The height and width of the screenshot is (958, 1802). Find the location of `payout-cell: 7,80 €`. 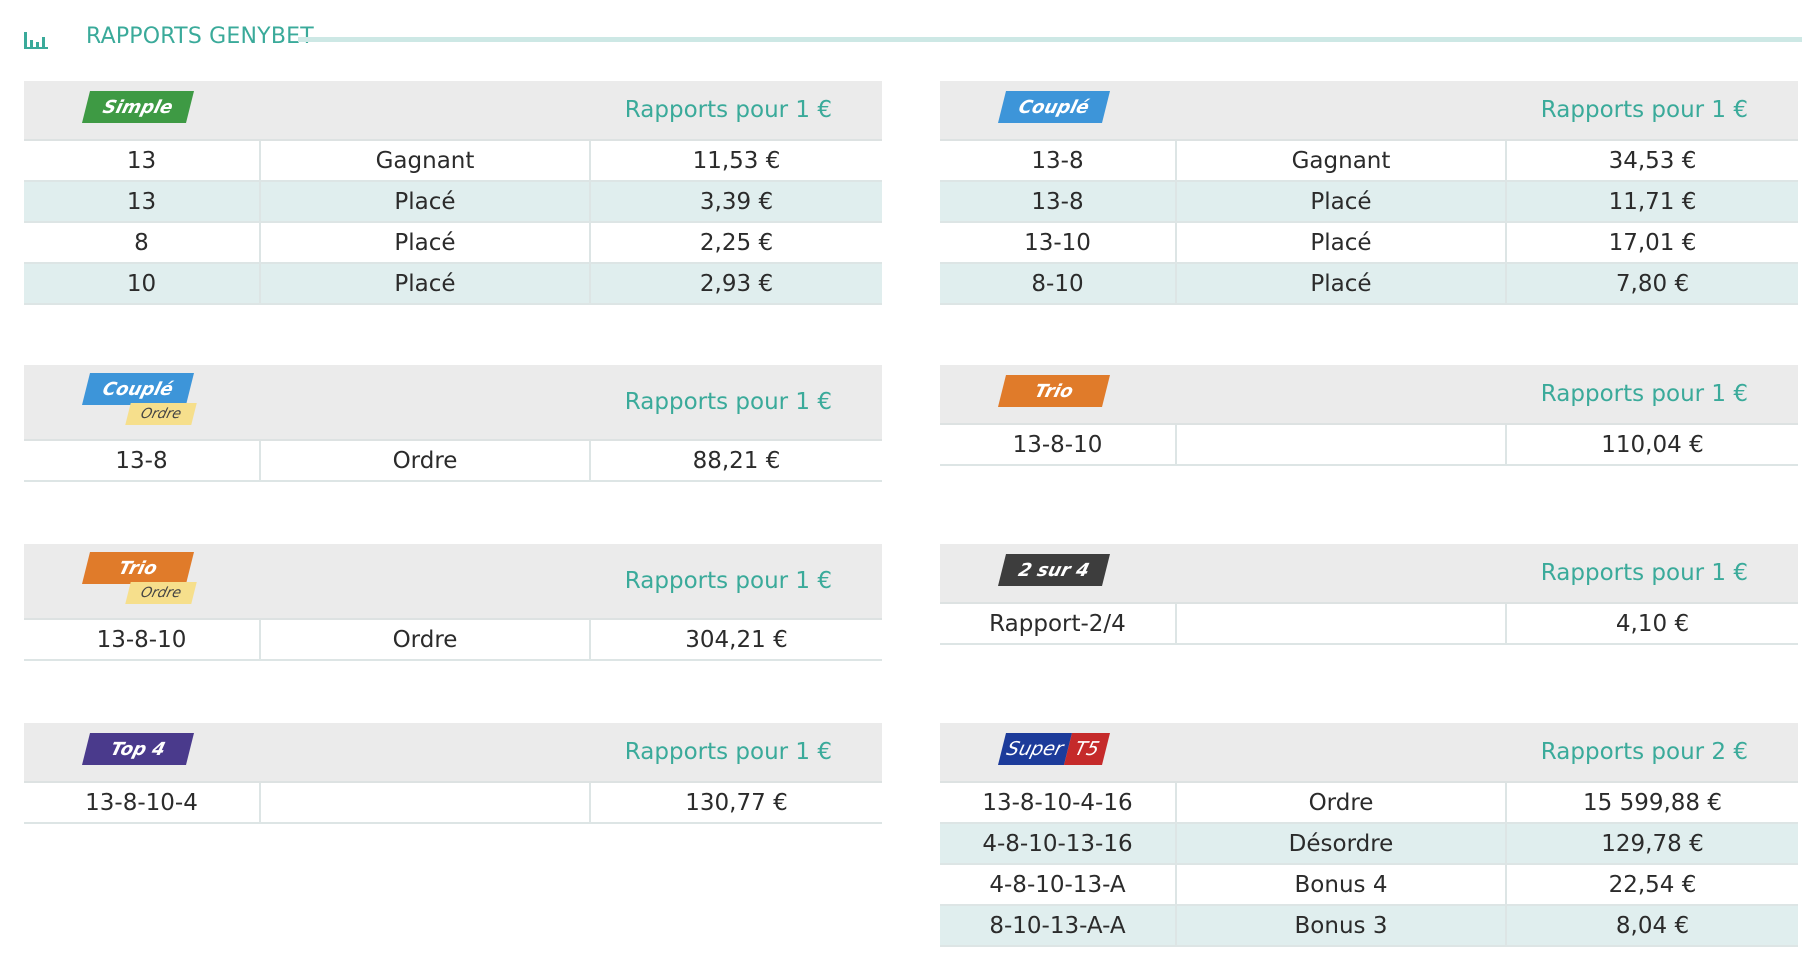

payout-cell: 7,80 € is located at coordinates (1651, 284).